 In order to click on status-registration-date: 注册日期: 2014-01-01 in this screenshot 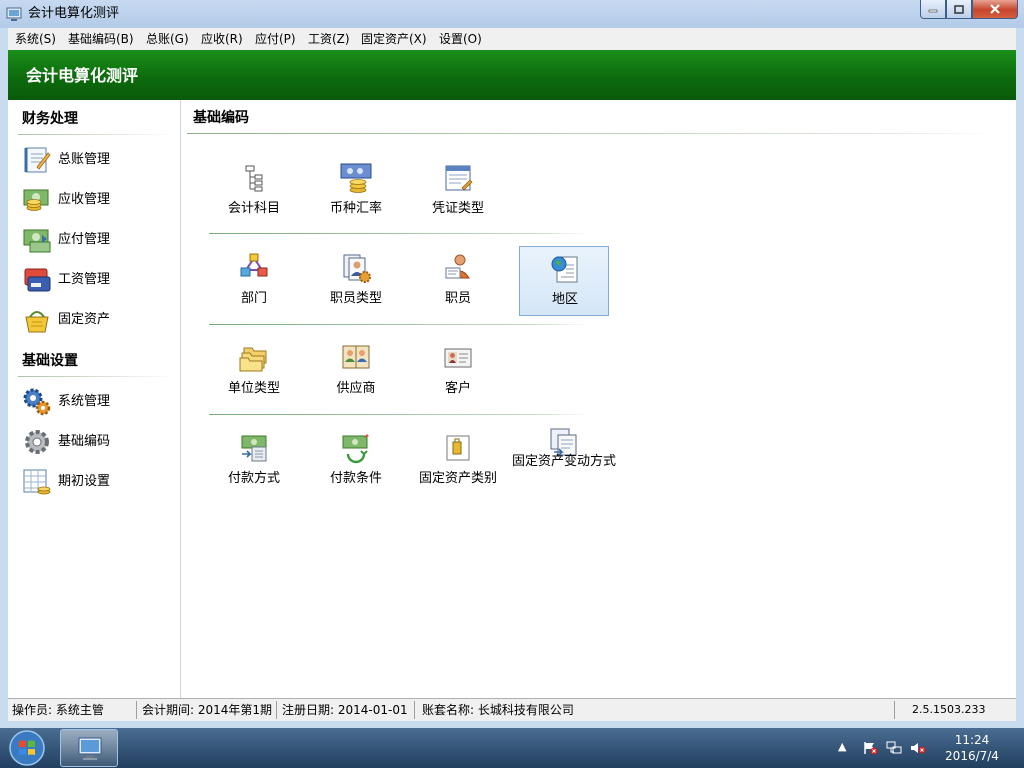, I will do `click(345, 710)`.